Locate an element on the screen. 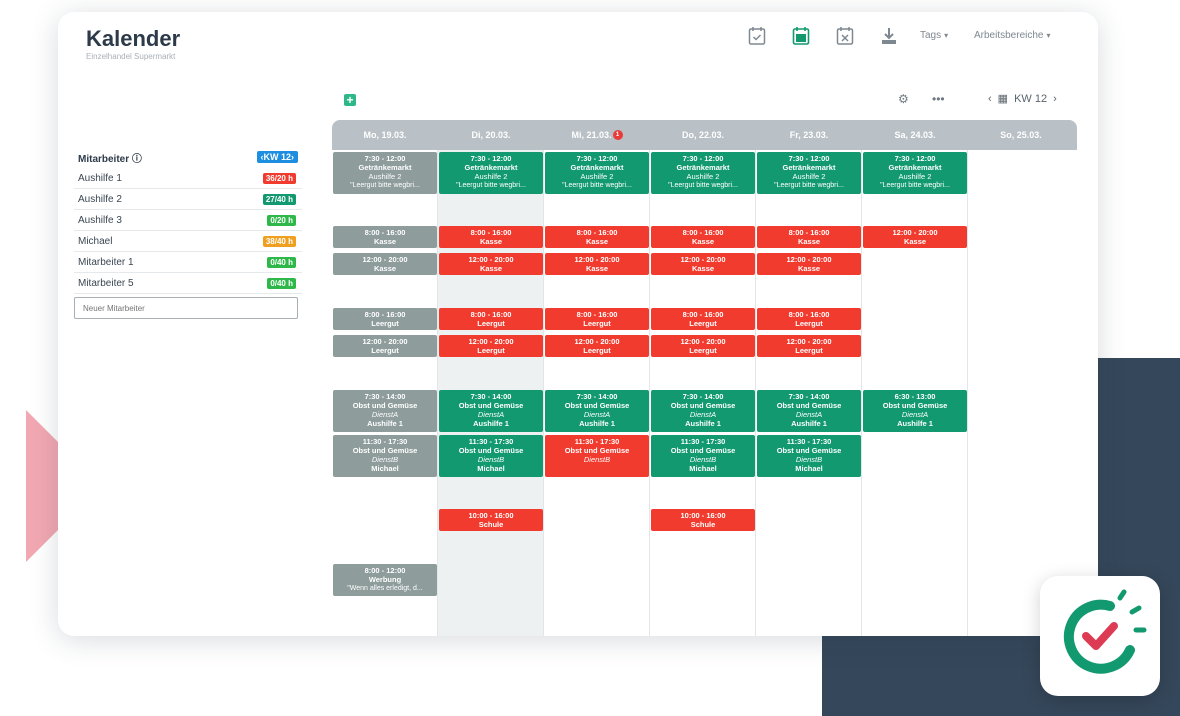  calendar-check-icon is located at coordinates (757, 36).